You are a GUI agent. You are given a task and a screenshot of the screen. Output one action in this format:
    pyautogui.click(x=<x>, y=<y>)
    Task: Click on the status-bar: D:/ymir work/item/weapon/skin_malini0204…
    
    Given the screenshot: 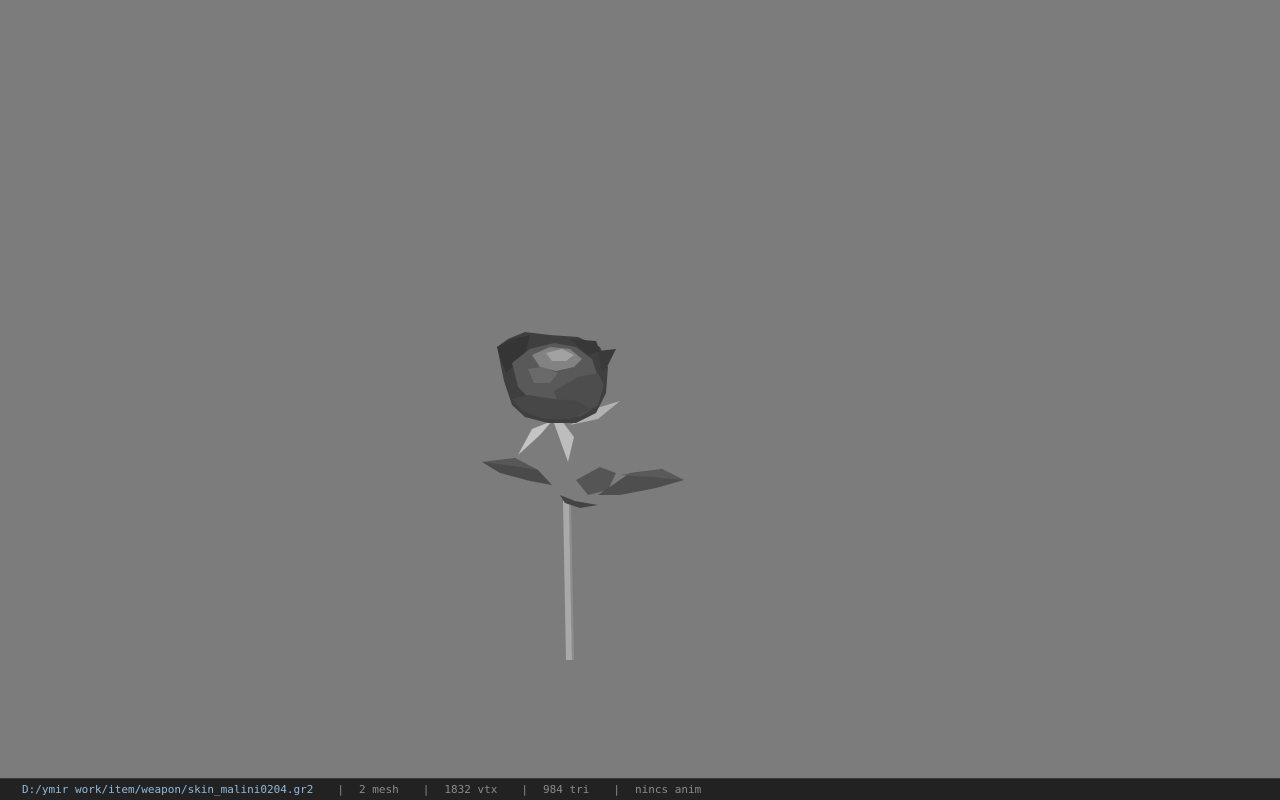 What is the action you would take?
    pyautogui.click(x=640, y=789)
    